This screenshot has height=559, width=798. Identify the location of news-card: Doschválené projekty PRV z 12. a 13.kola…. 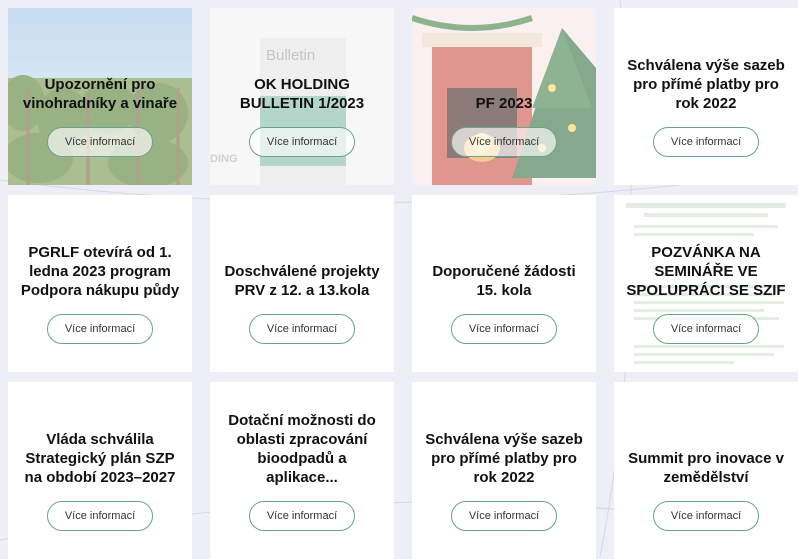
(302, 283).